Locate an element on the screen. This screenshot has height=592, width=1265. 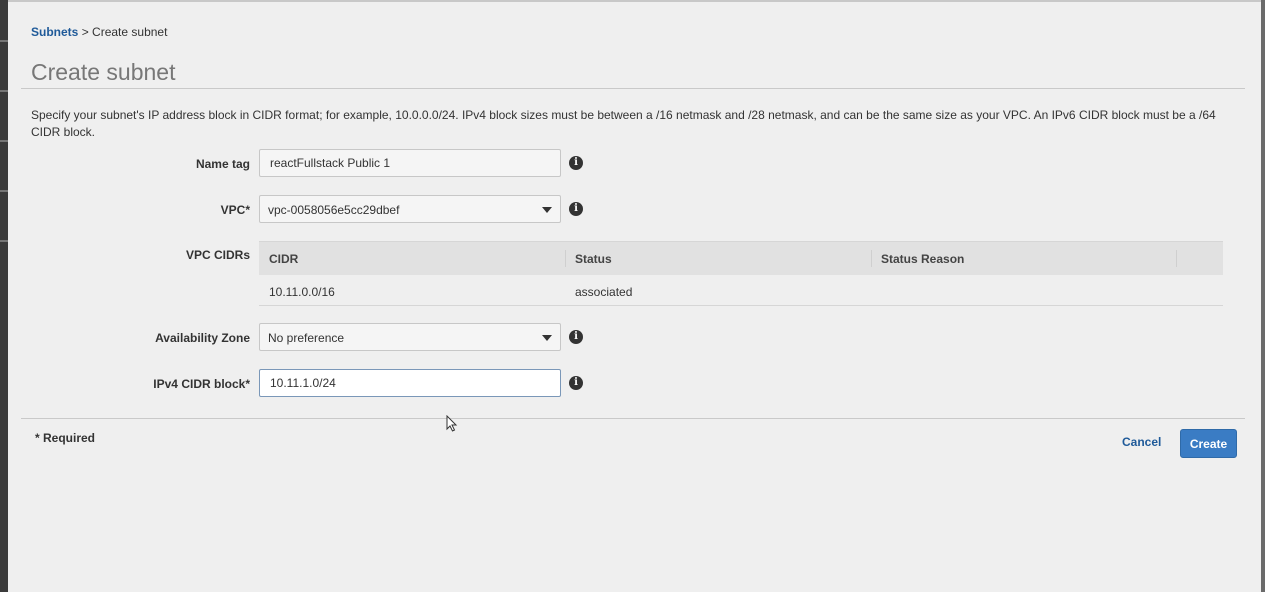
cell-cidr: 10.11.0.0/16 is located at coordinates (302, 292).